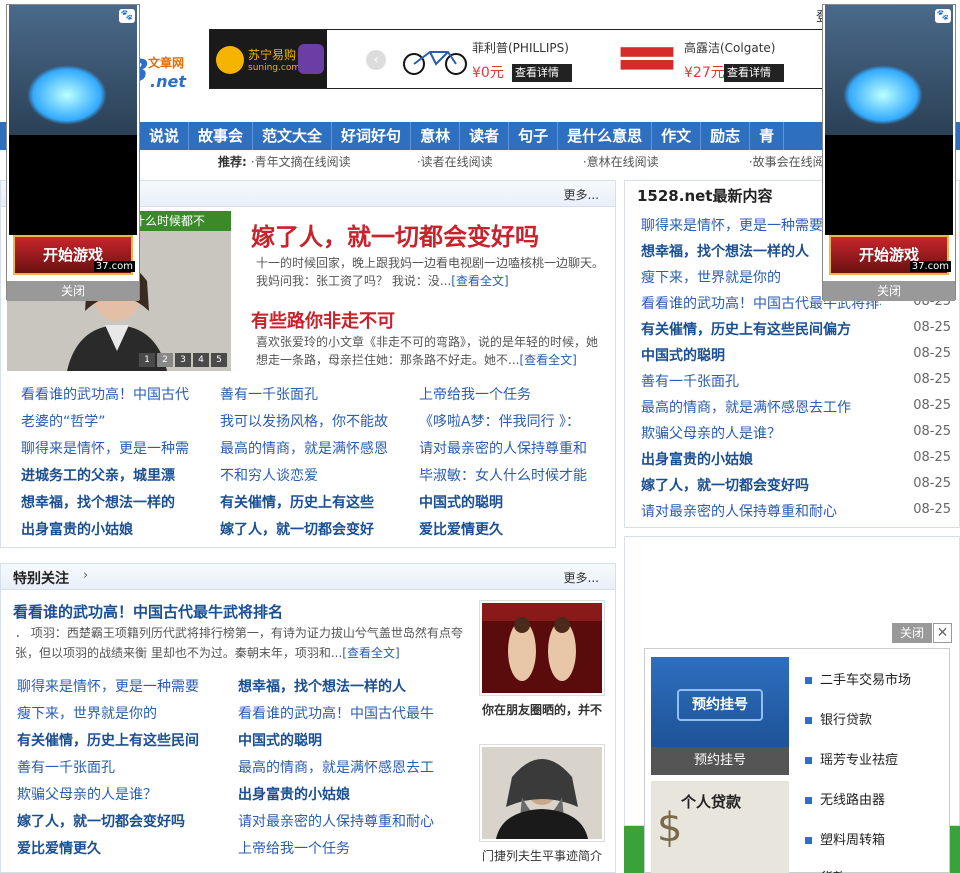 This screenshot has width=960, height=873. Describe the element at coordinates (720, 716) in the screenshot. I see `appointment-ad: 预约挂号 预约挂号` at that location.